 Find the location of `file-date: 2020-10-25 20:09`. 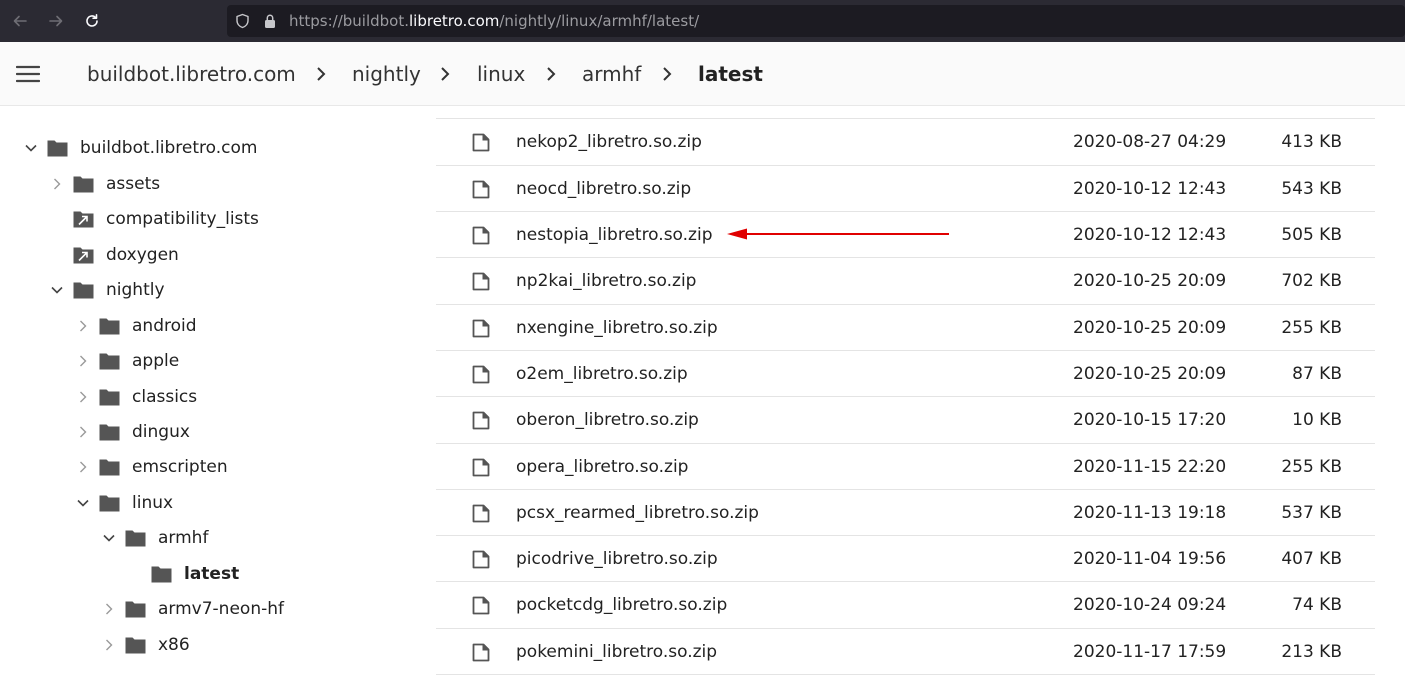

file-date: 2020-10-25 20:09 is located at coordinates (1150, 374).